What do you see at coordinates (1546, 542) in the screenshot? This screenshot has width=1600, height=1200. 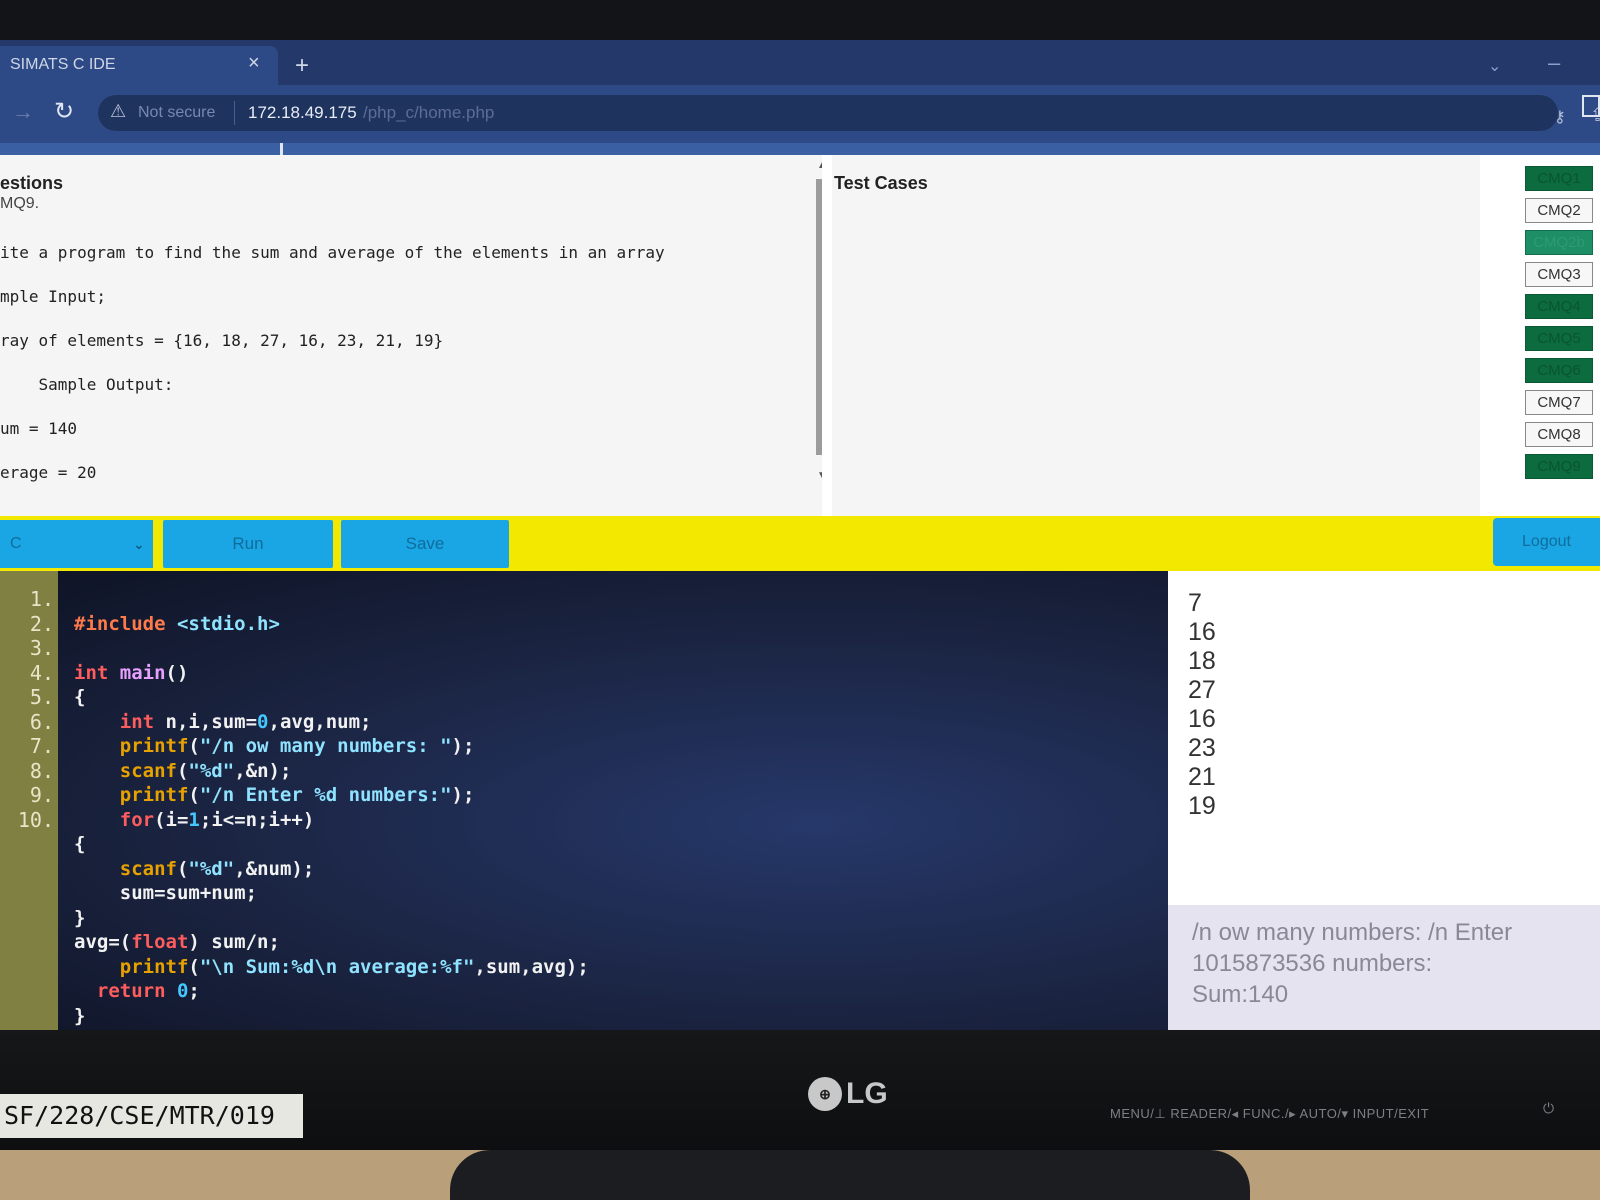 I see `logout-button: Logout` at bounding box center [1546, 542].